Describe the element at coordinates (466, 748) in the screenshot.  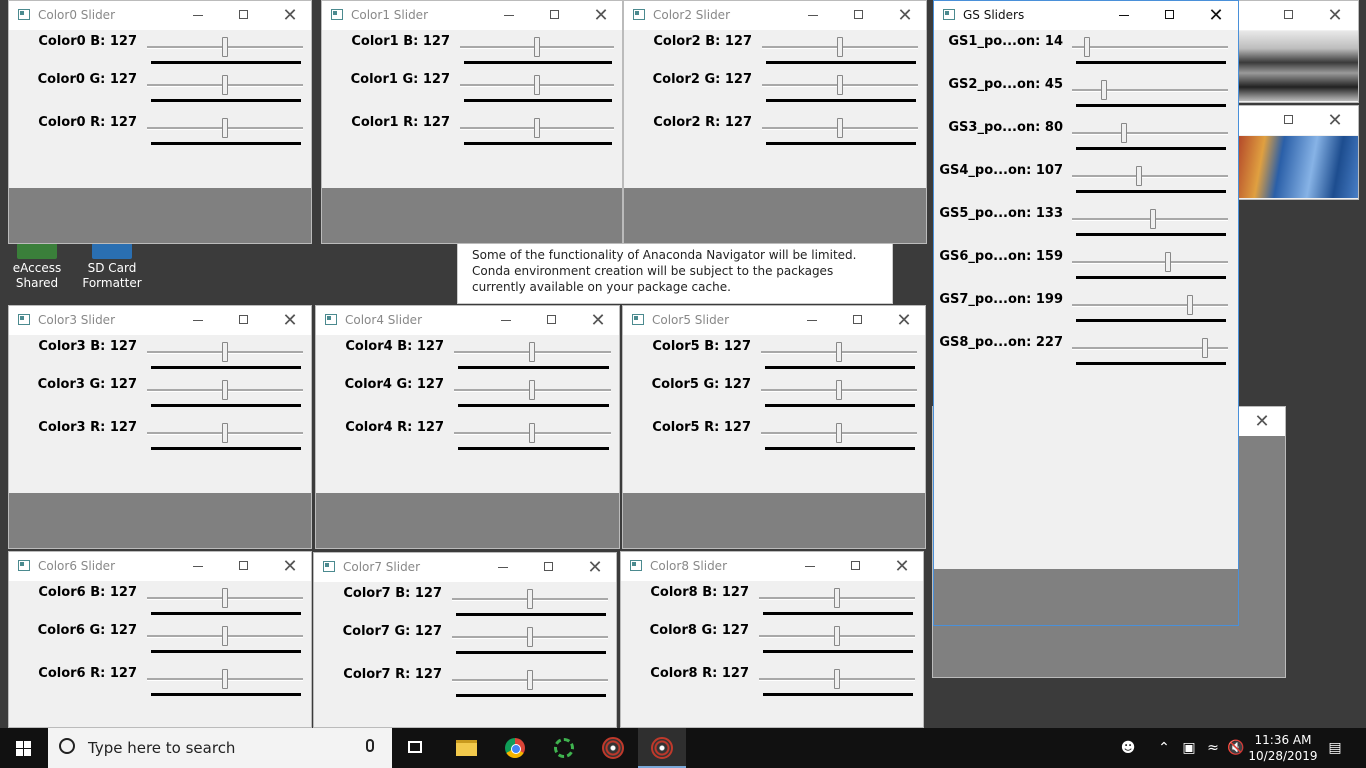
I see `file-explorer-button` at that location.